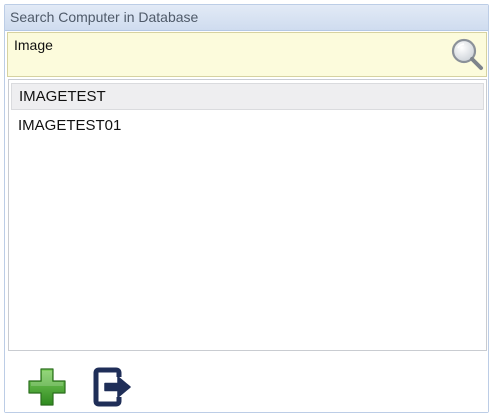 The image size is (491, 416). I want to click on search-button, so click(467, 54).